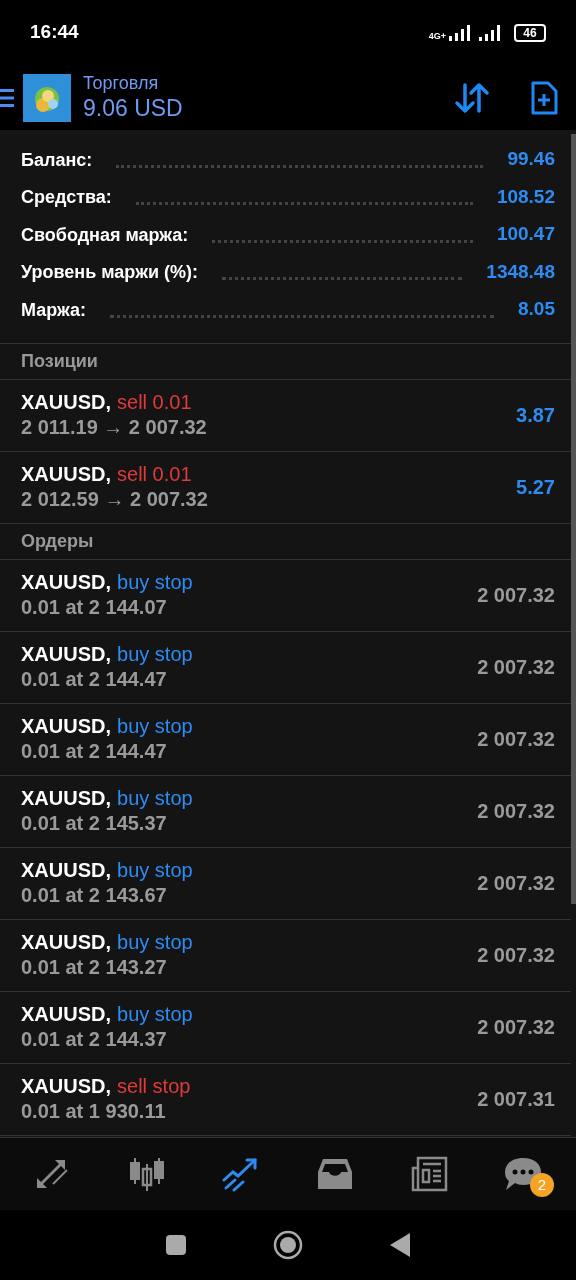 The height and width of the screenshot is (1280, 576). What do you see at coordinates (525, 234) in the screenshot?
I see `summary-value: 100.47` at bounding box center [525, 234].